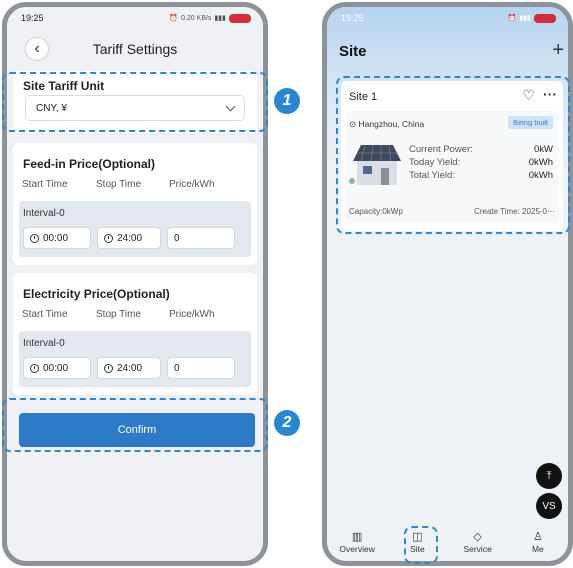 The image size is (573, 568). I want to click on tab-bar: ▥ Overview ◫ Site ◇ Service ♙ Me, so click(447, 543).